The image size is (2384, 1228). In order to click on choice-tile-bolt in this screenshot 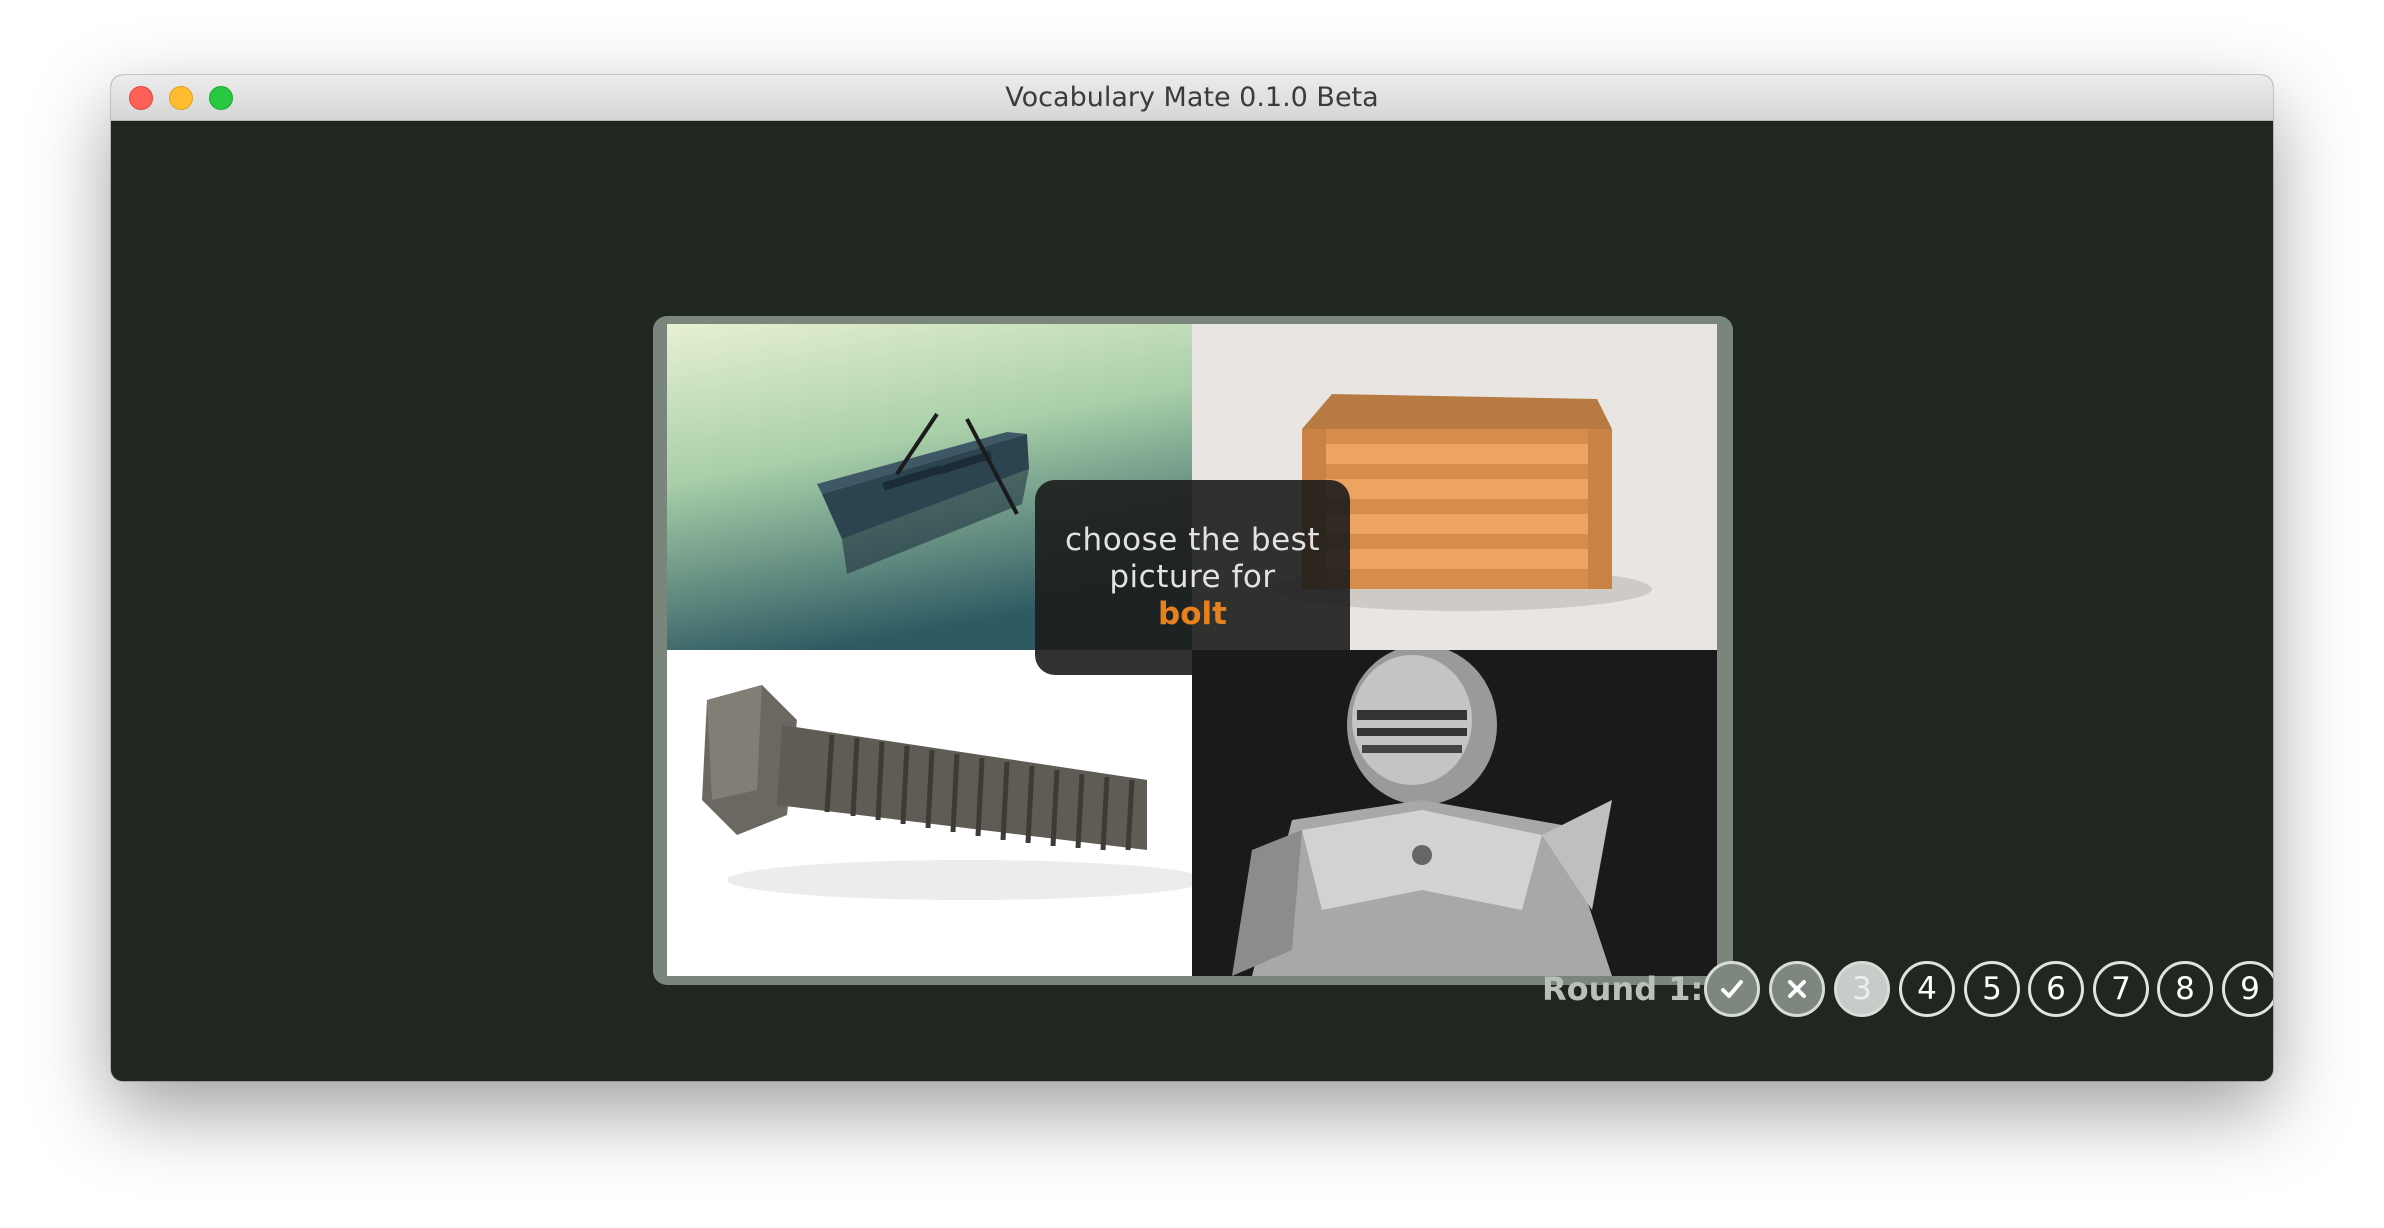, I will do `click(929, 813)`.